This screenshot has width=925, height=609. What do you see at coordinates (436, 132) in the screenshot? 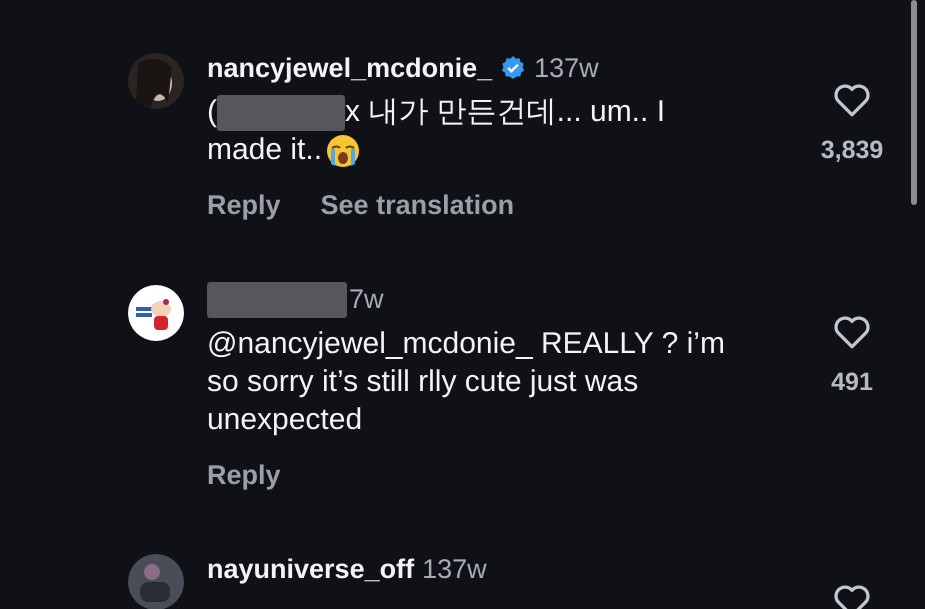
I see `comment-text: ( x 내가 만든건데... um.. I made it..` at bounding box center [436, 132].